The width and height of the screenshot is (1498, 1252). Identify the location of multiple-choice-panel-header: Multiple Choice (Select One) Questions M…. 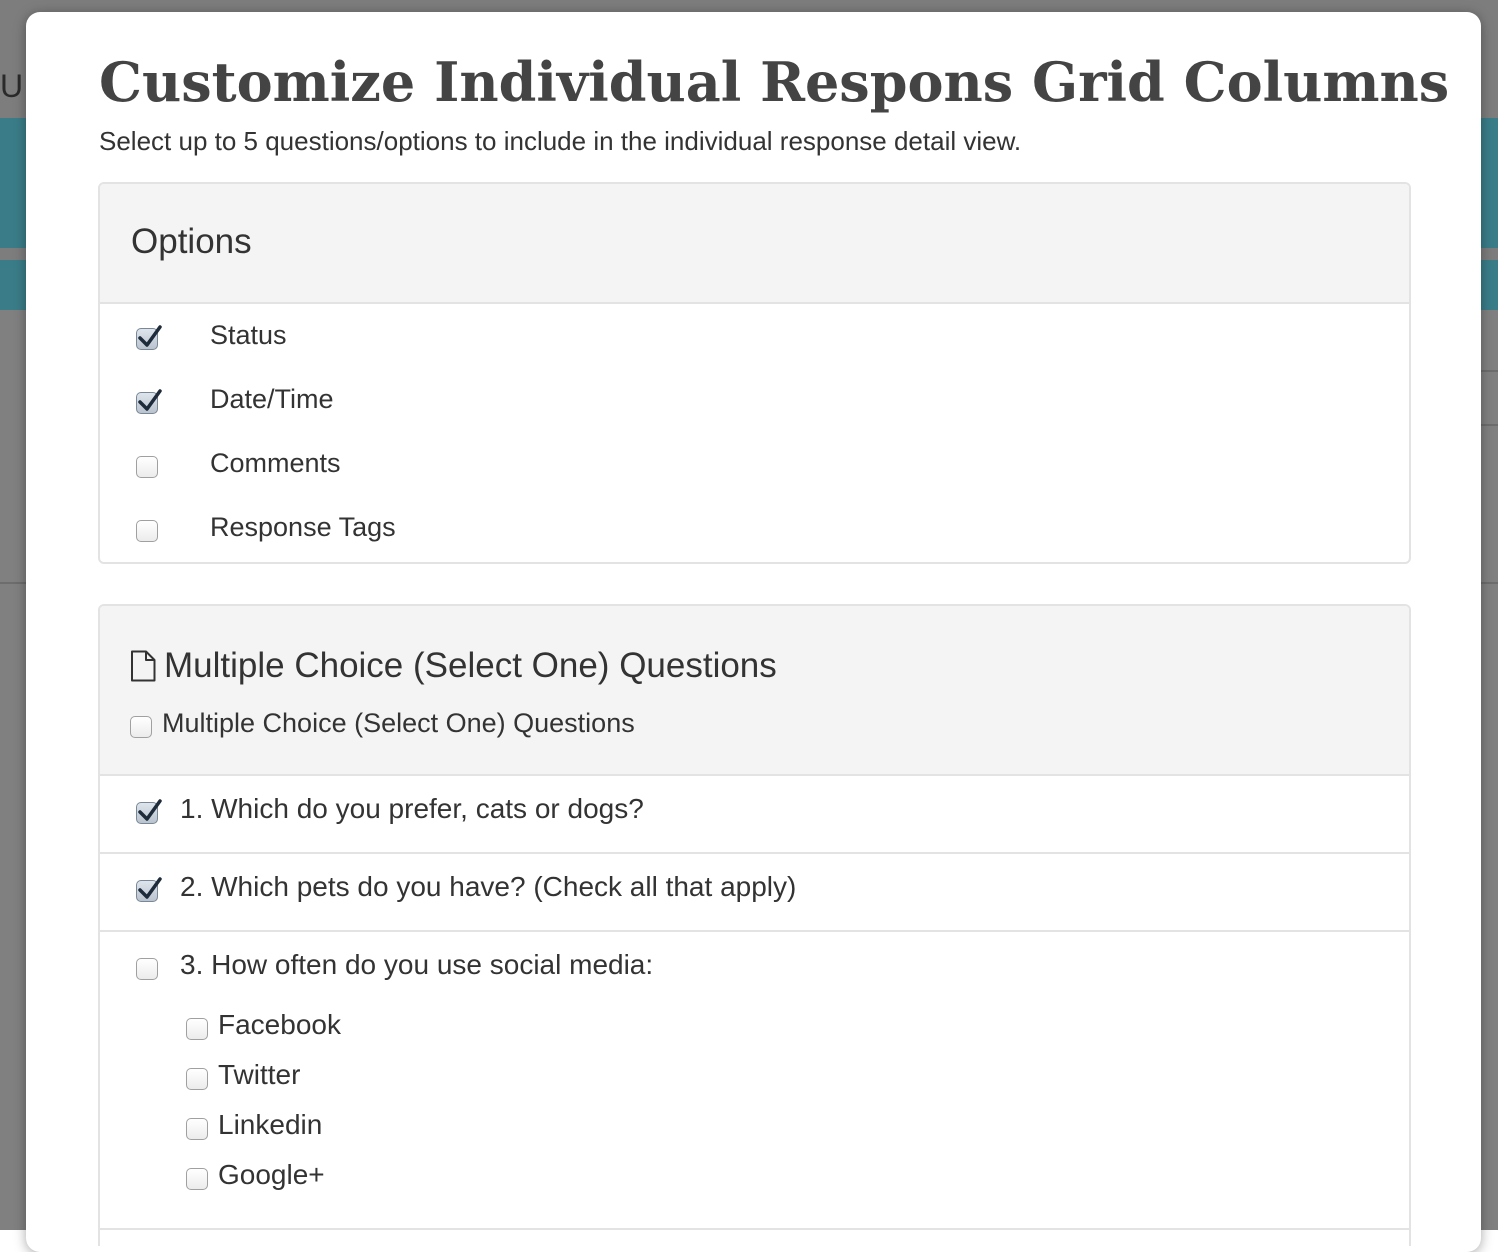
(754, 691).